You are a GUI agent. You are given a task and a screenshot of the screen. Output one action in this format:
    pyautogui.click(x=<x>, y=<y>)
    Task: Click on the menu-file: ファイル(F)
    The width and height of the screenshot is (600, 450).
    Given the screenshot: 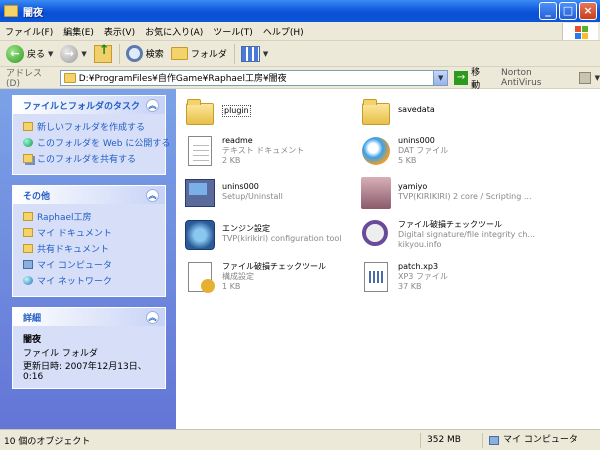 What is the action you would take?
    pyautogui.click(x=29, y=31)
    